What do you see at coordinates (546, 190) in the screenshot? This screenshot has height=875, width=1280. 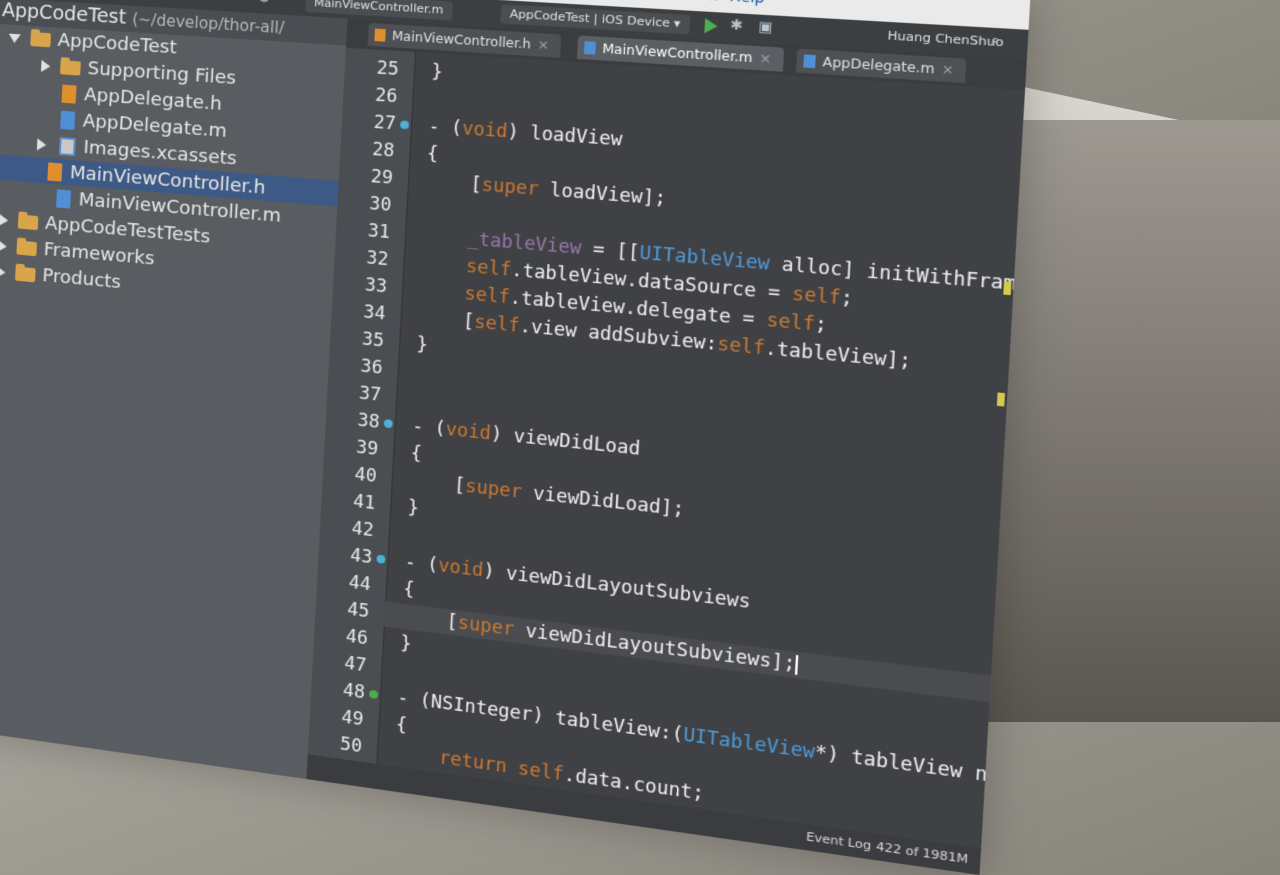 I see `code-line: [super loadView];` at bounding box center [546, 190].